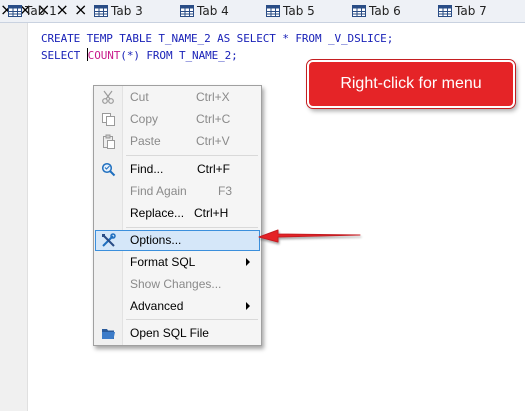 The height and width of the screenshot is (411, 525). Describe the element at coordinates (139, 97) in the screenshot. I see `menu-label: Cut` at that location.